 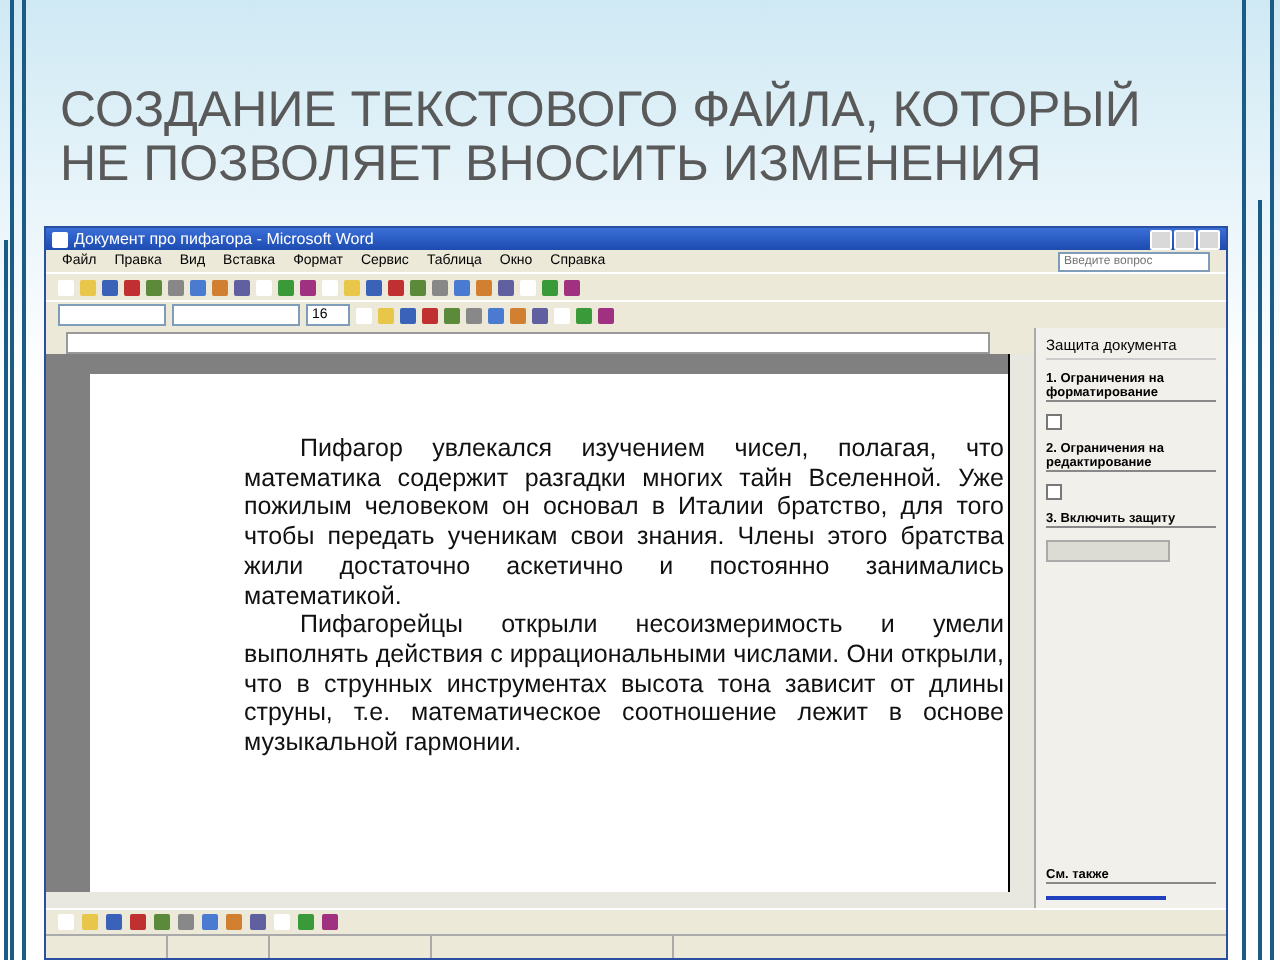 What do you see at coordinates (1021, 623) in the screenshot?
I see `vertical-scrollbar` at bounding box center [1021, 623].